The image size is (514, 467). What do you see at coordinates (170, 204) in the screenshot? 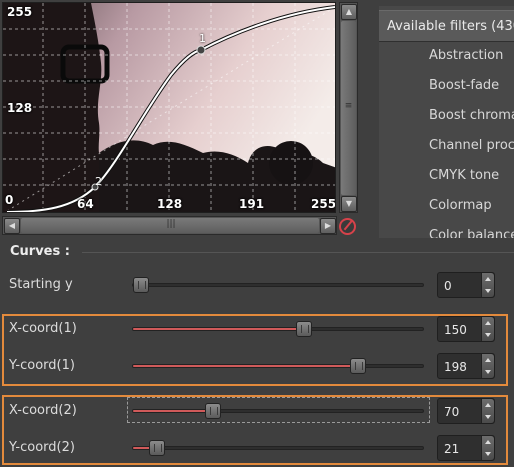
I see `x-axis-tick-label: 128` at bounding box center [170, 204].